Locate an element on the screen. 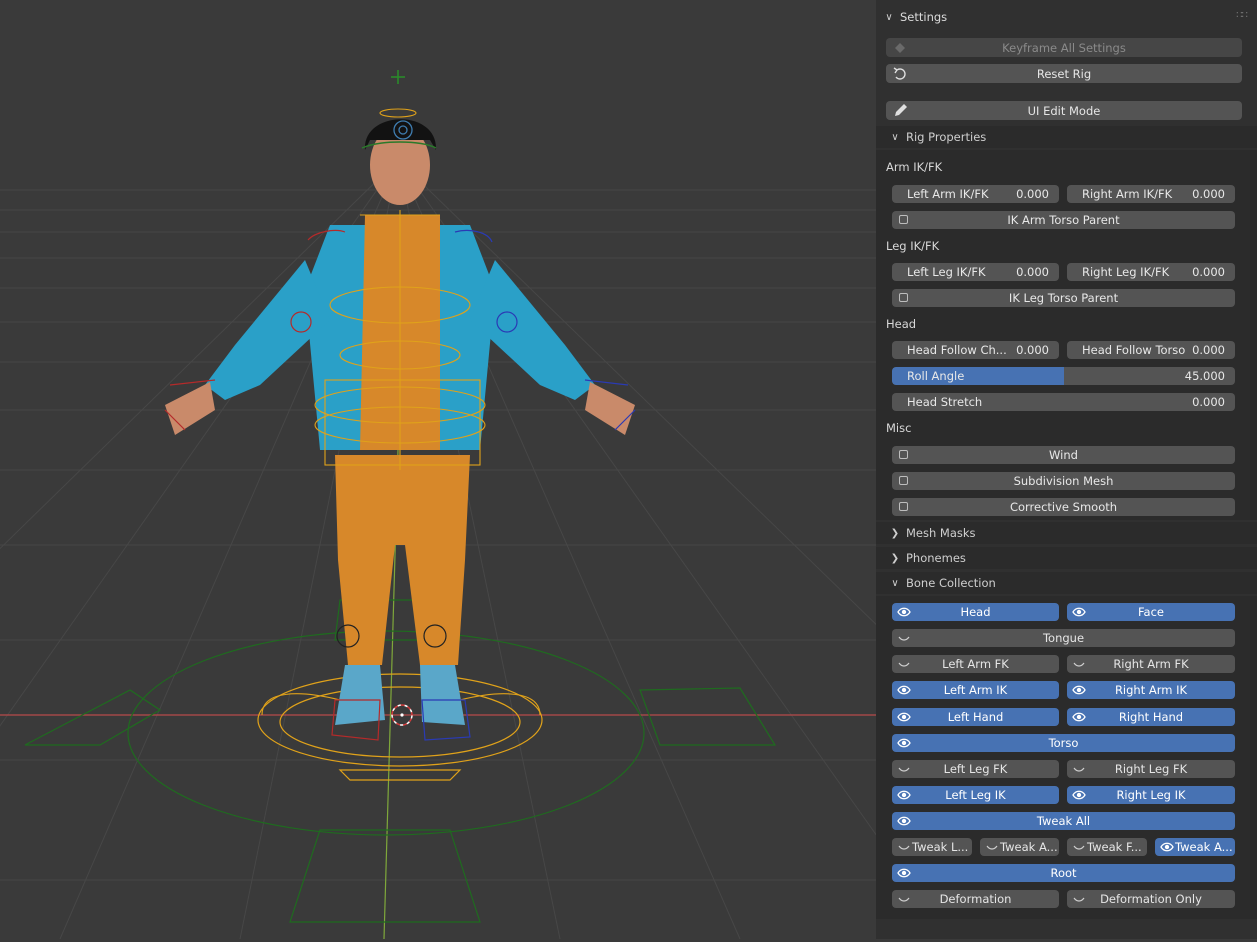 The width and height of the screenshot is (1257, 942). bone-collection-head: Head is located at coordinates (975, 612).